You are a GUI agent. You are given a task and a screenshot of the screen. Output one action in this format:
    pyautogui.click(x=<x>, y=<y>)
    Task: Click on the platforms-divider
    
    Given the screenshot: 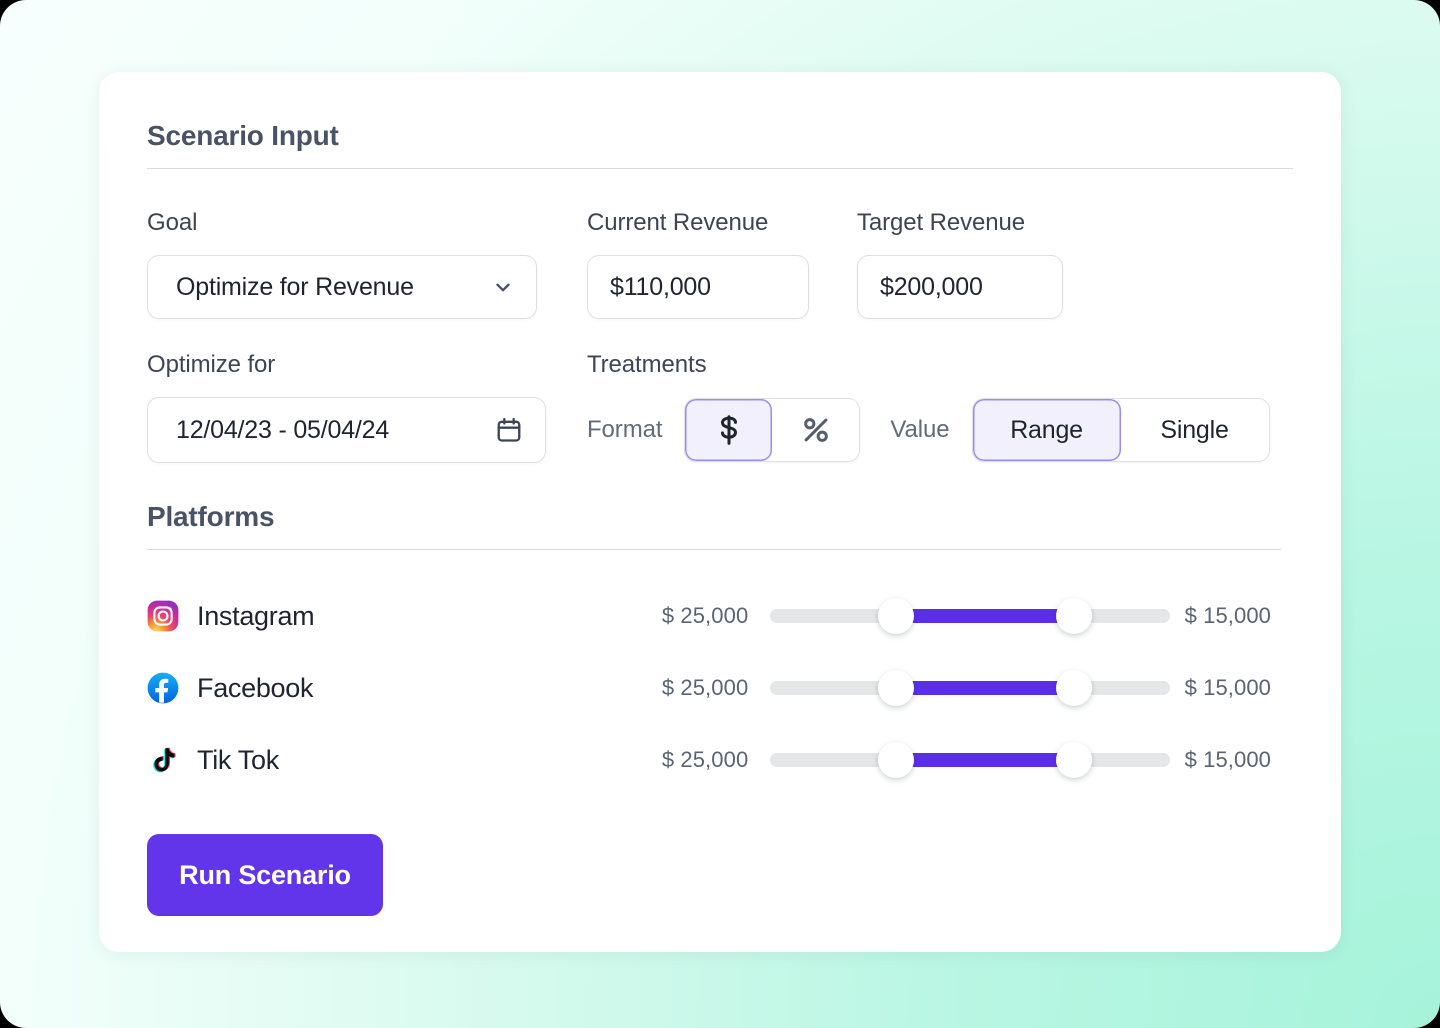 What is the action you would take?
    pyautogui.click(x=714, y=549)
    